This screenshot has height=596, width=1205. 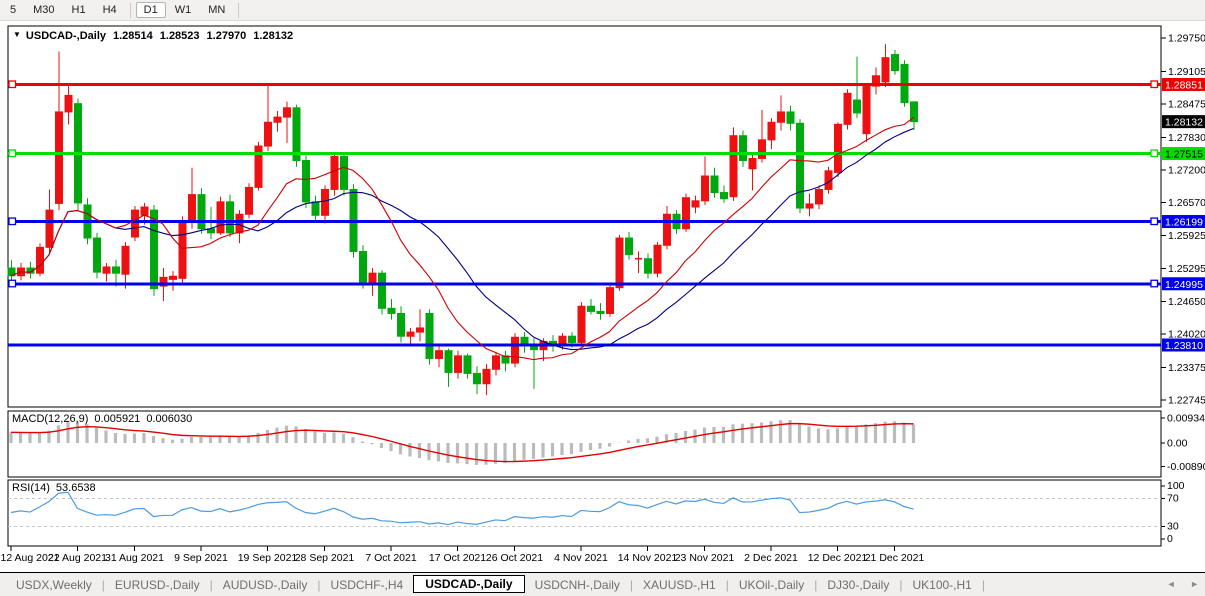 I want to click on rsi-indicator-label: RSI(14) 53.6538, so click(x=54, y=488).